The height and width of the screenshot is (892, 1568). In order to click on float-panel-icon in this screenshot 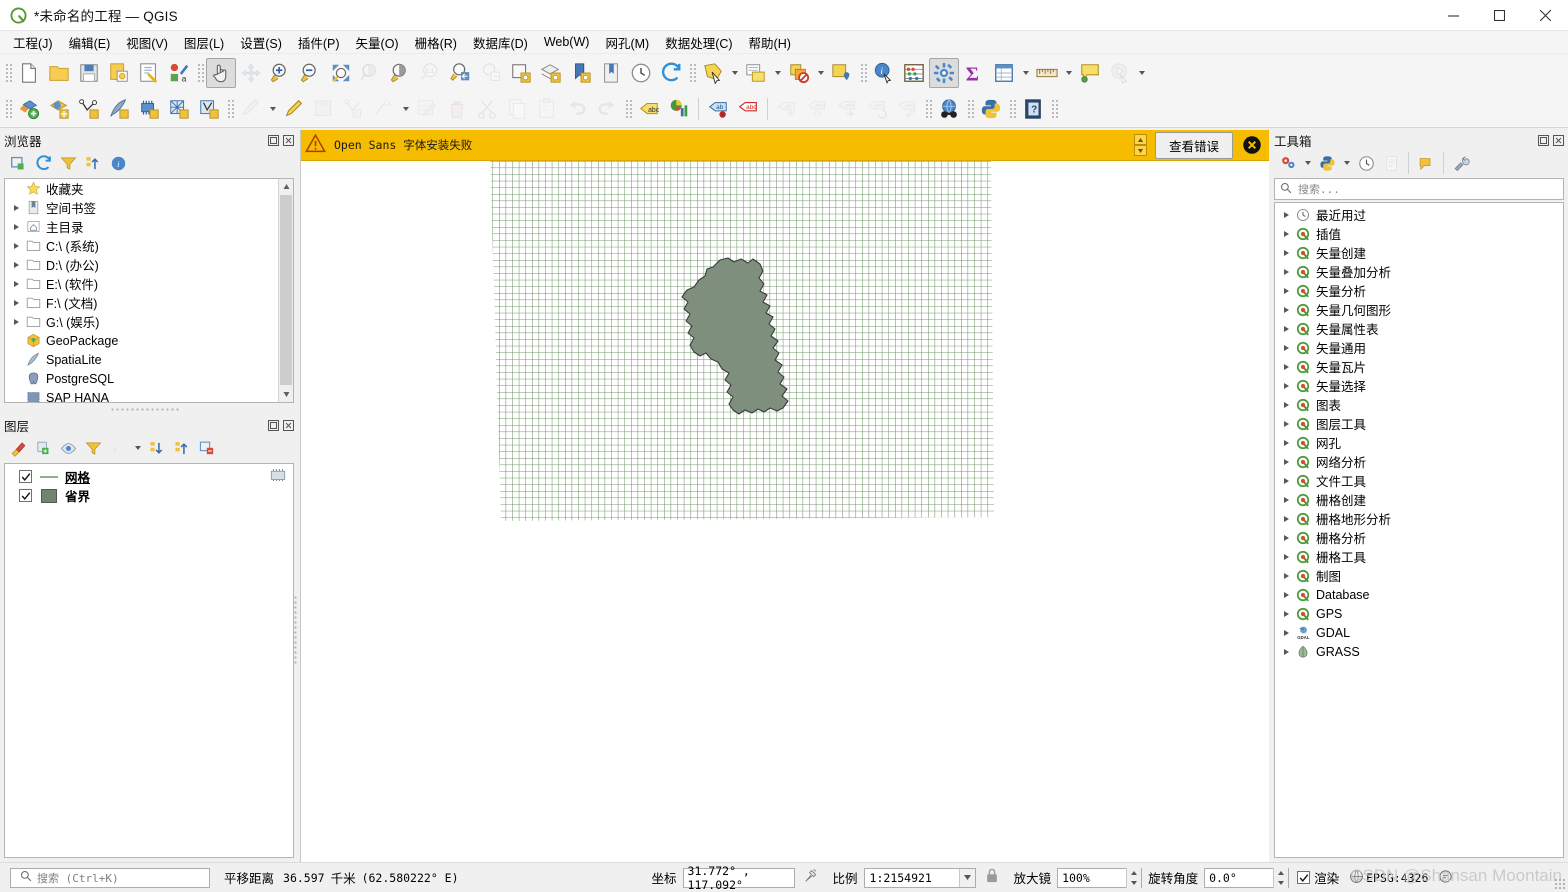, I will do `click(273, 425)`.